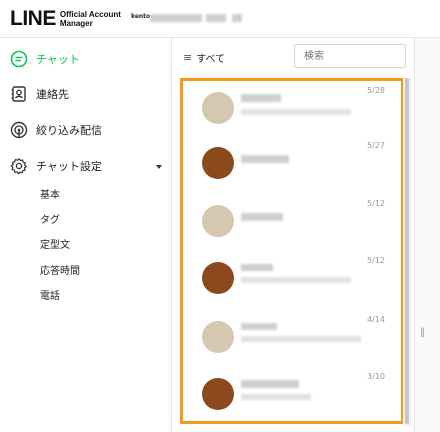  I want to click on sidebar-item-targeted-broadcast: 絞り込み配信, so click(56, 130).